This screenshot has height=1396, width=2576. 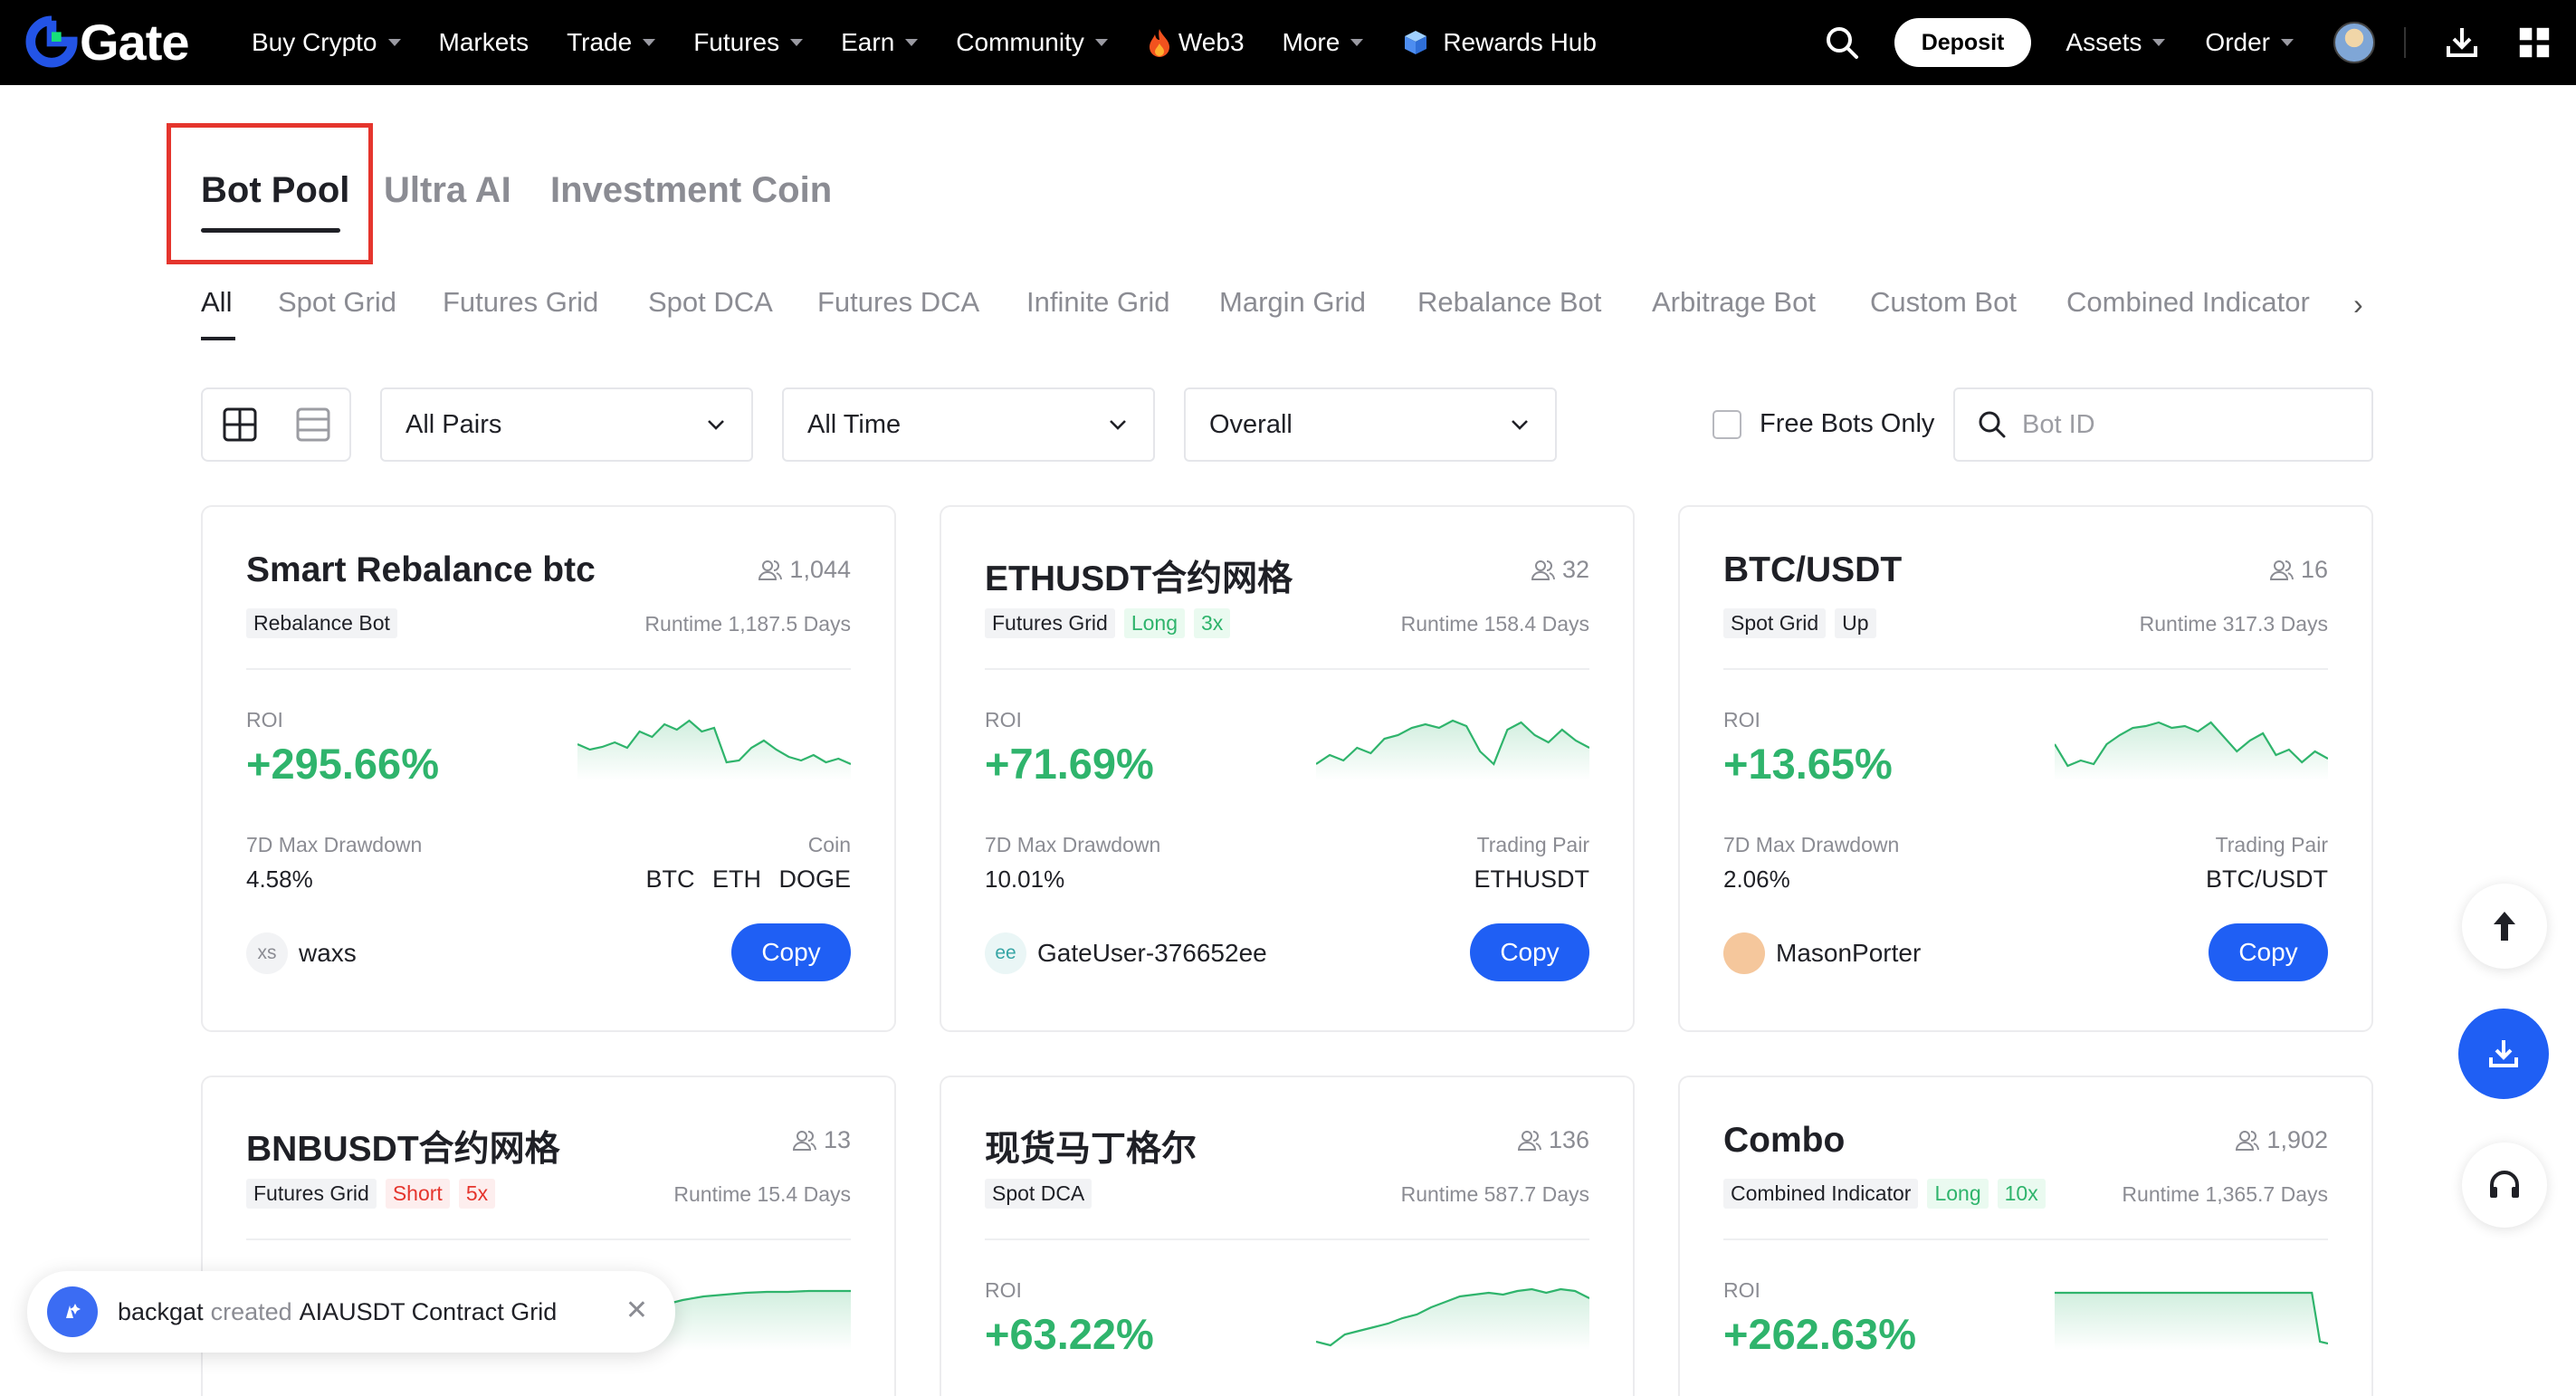 What do you see at coordinates (969, 424) in the screenshot?
I see `time-dropdown: All Time` at bounding box center [969, 424].